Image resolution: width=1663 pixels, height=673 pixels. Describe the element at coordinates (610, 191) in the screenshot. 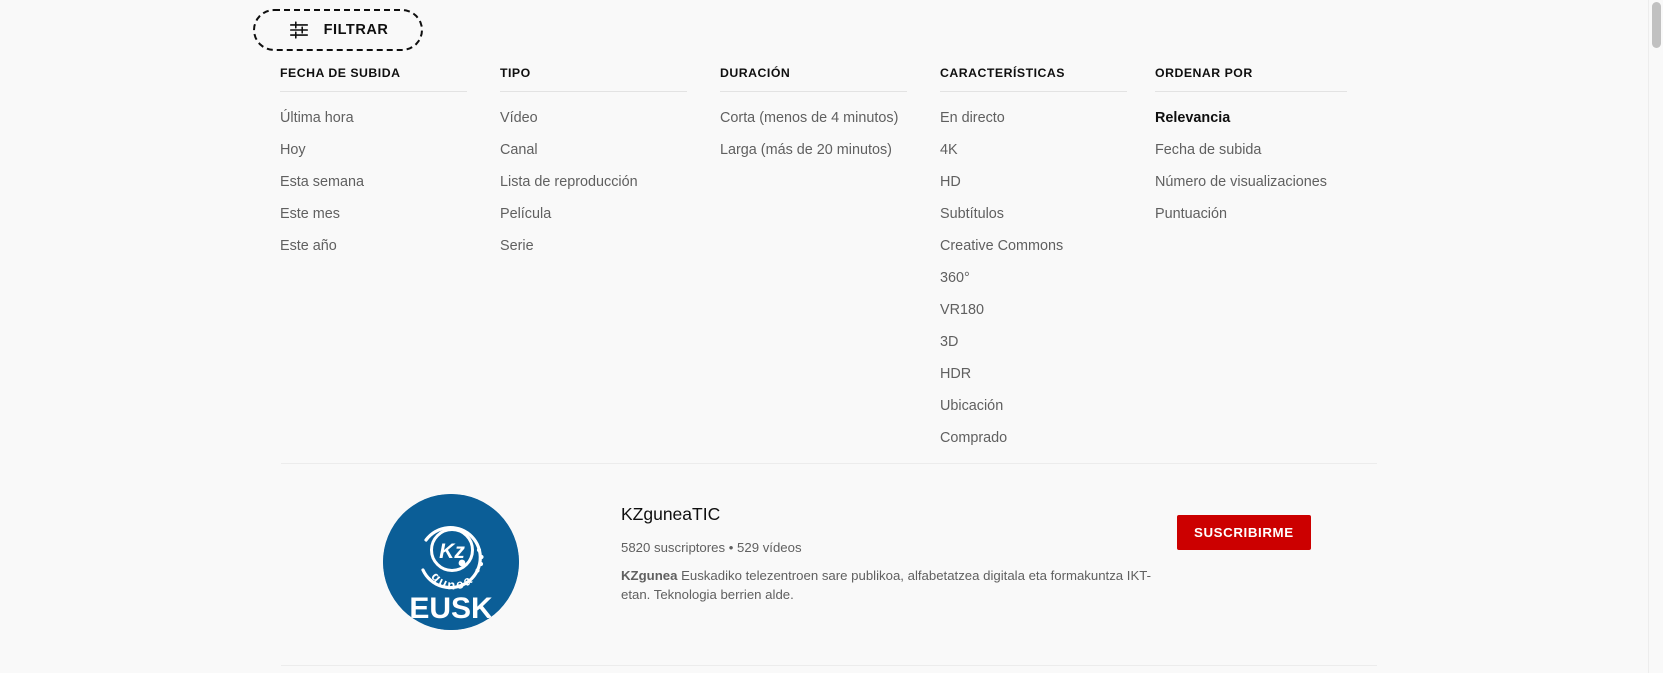

I see `filter-option-lista-de-reproduccion: Lista de reproducción` at that location.